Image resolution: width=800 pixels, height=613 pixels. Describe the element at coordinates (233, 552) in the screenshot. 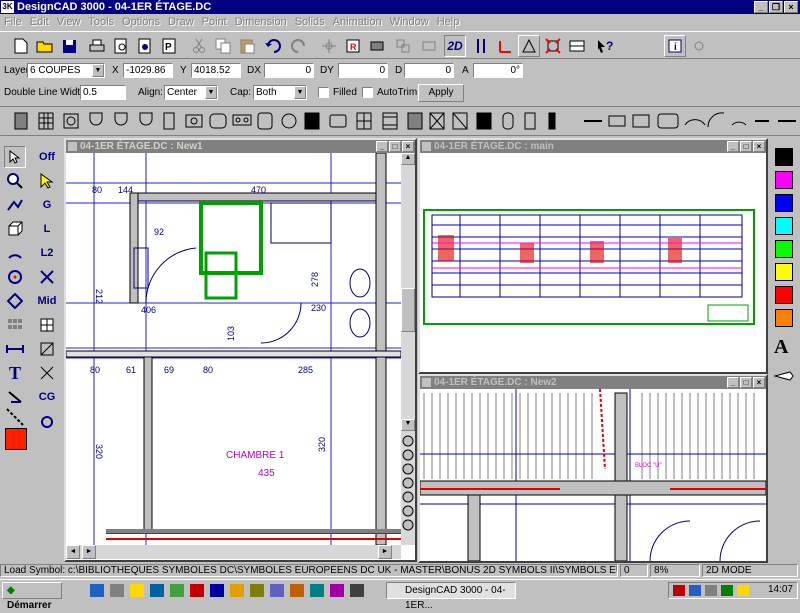

I see `horizontal-scrollbar: ◄ ► ►` at that location.